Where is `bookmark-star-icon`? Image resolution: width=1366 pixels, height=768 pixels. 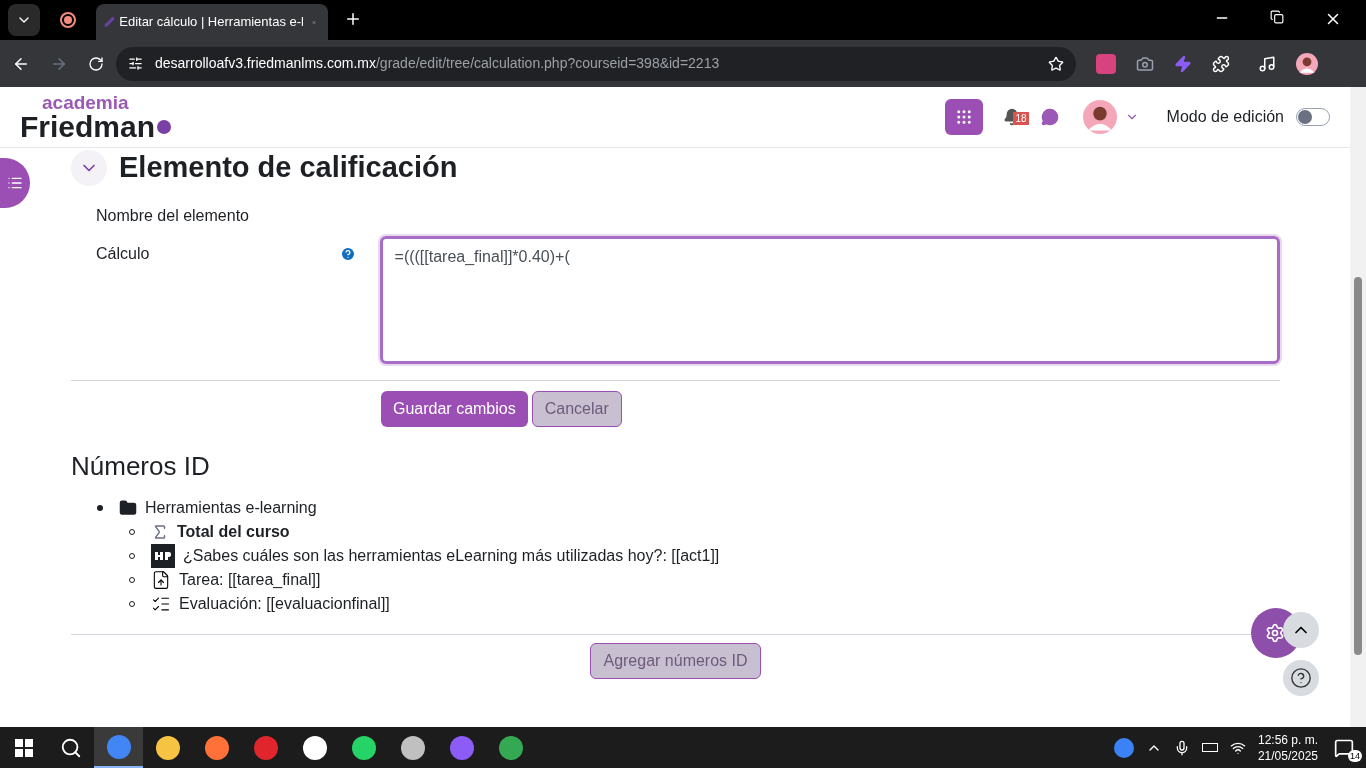 bookmark-star-icon is located at coordinates (1056, 63).